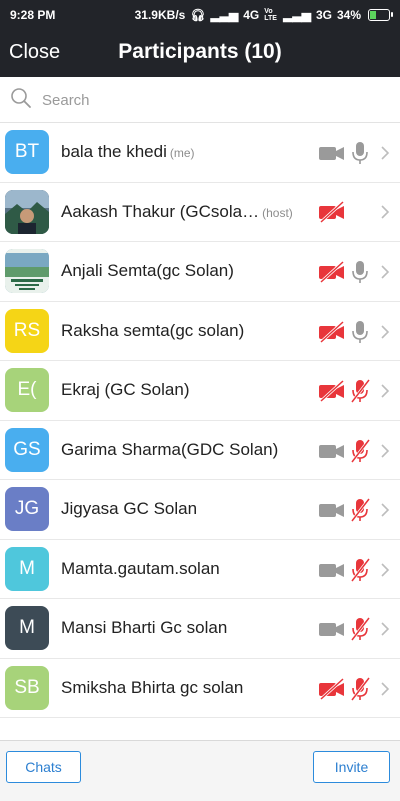  I want to click on participant-name: Jigyasa GC Solan, so click(129, 508).